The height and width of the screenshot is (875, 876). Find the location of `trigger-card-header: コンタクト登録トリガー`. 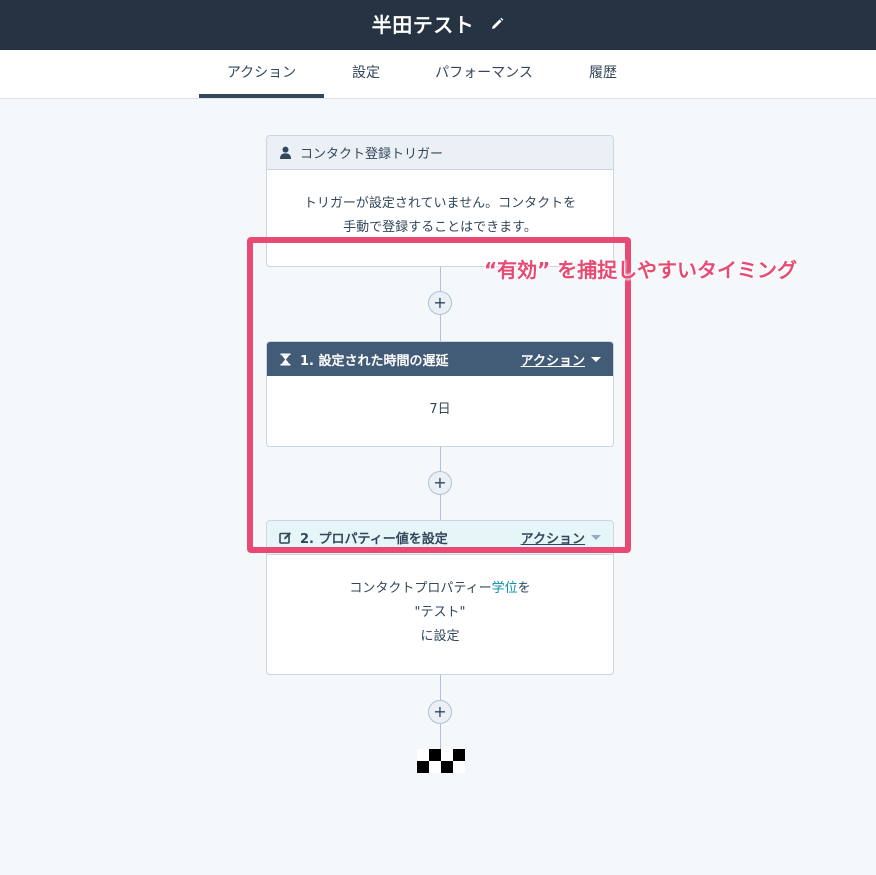

trigger-card-header: コンタクト登録トリガー is located at coordinates (440, 153).